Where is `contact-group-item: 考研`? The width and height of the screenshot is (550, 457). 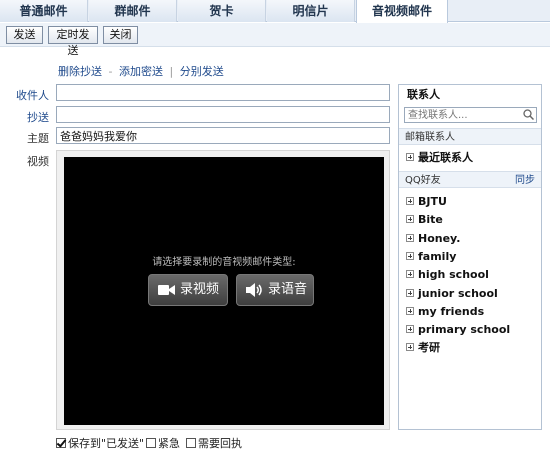 contact-group-item: 考研 is located at coordinates (423, 348).